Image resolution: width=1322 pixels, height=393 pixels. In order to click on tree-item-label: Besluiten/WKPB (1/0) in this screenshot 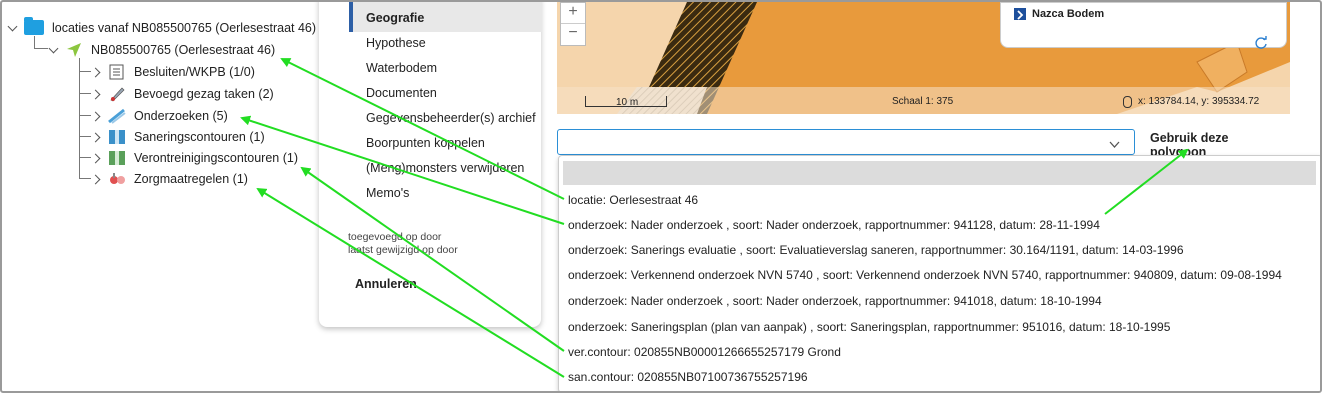, I will do `click(194, 72)`.